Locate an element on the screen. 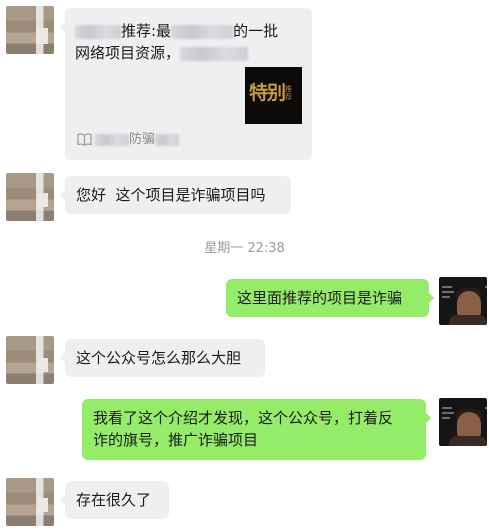 Image resolution: width=489 pixels, height=530 pixels. article-thumbnail: 特别 推荐 is located at coordinates (273, 95).